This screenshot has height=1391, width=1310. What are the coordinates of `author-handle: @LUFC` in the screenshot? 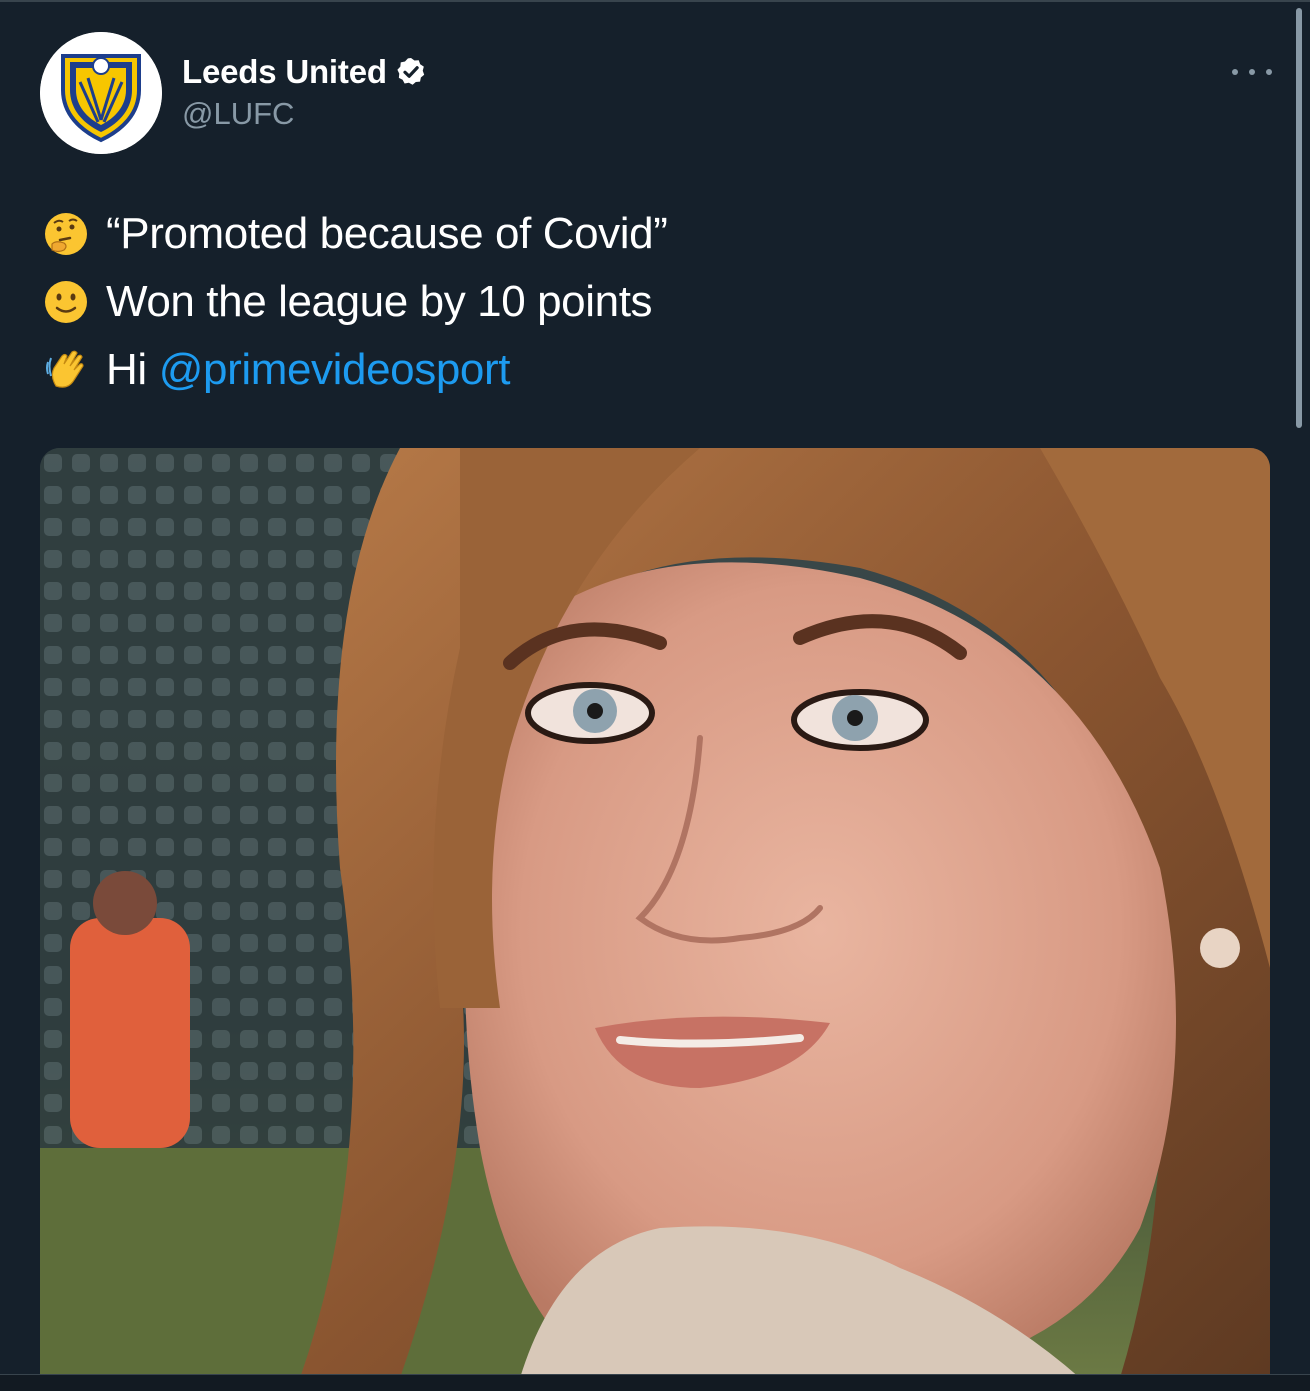 It's located at (304, 114).